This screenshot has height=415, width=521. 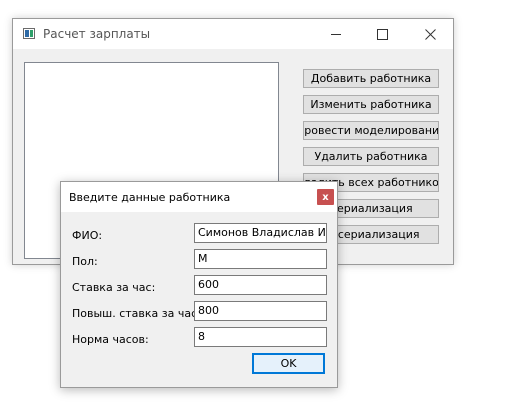 What do you see at coordinates (97, 34) in the screenshot?
I see `window-title: Расчет зарплаты` at bounding box center [97, 34].